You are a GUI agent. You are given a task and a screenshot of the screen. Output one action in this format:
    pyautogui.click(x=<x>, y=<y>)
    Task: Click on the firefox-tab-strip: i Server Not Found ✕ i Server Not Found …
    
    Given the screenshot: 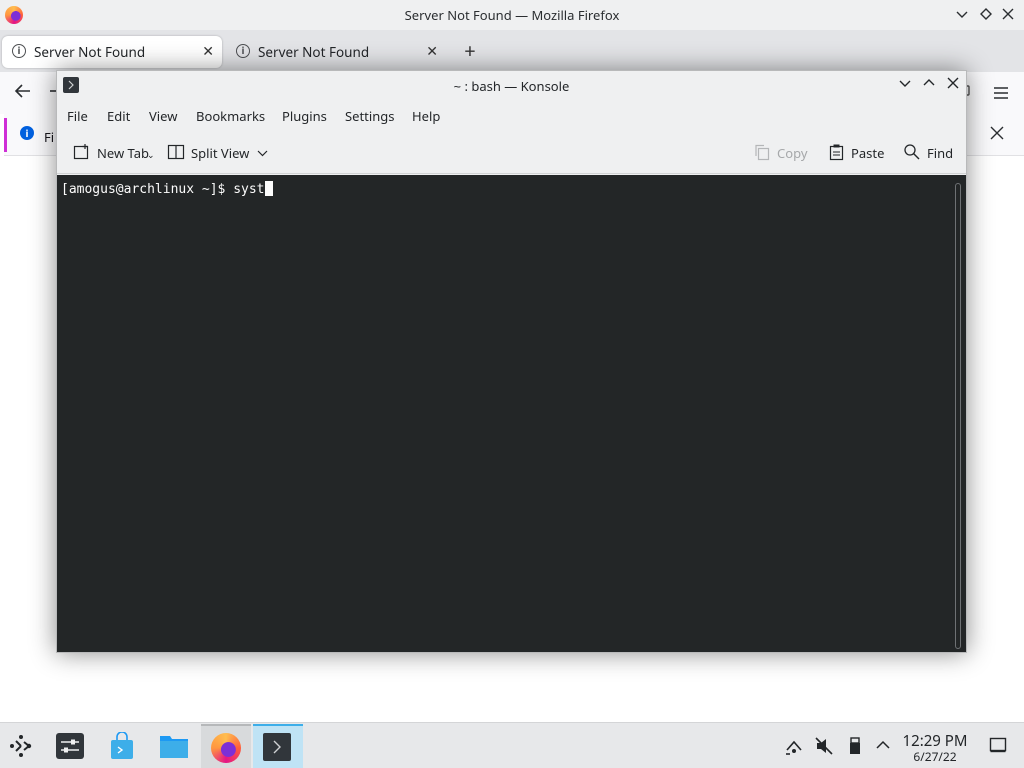 What is the action you would take?
    pyautogui.click(x=512, y=51)
    